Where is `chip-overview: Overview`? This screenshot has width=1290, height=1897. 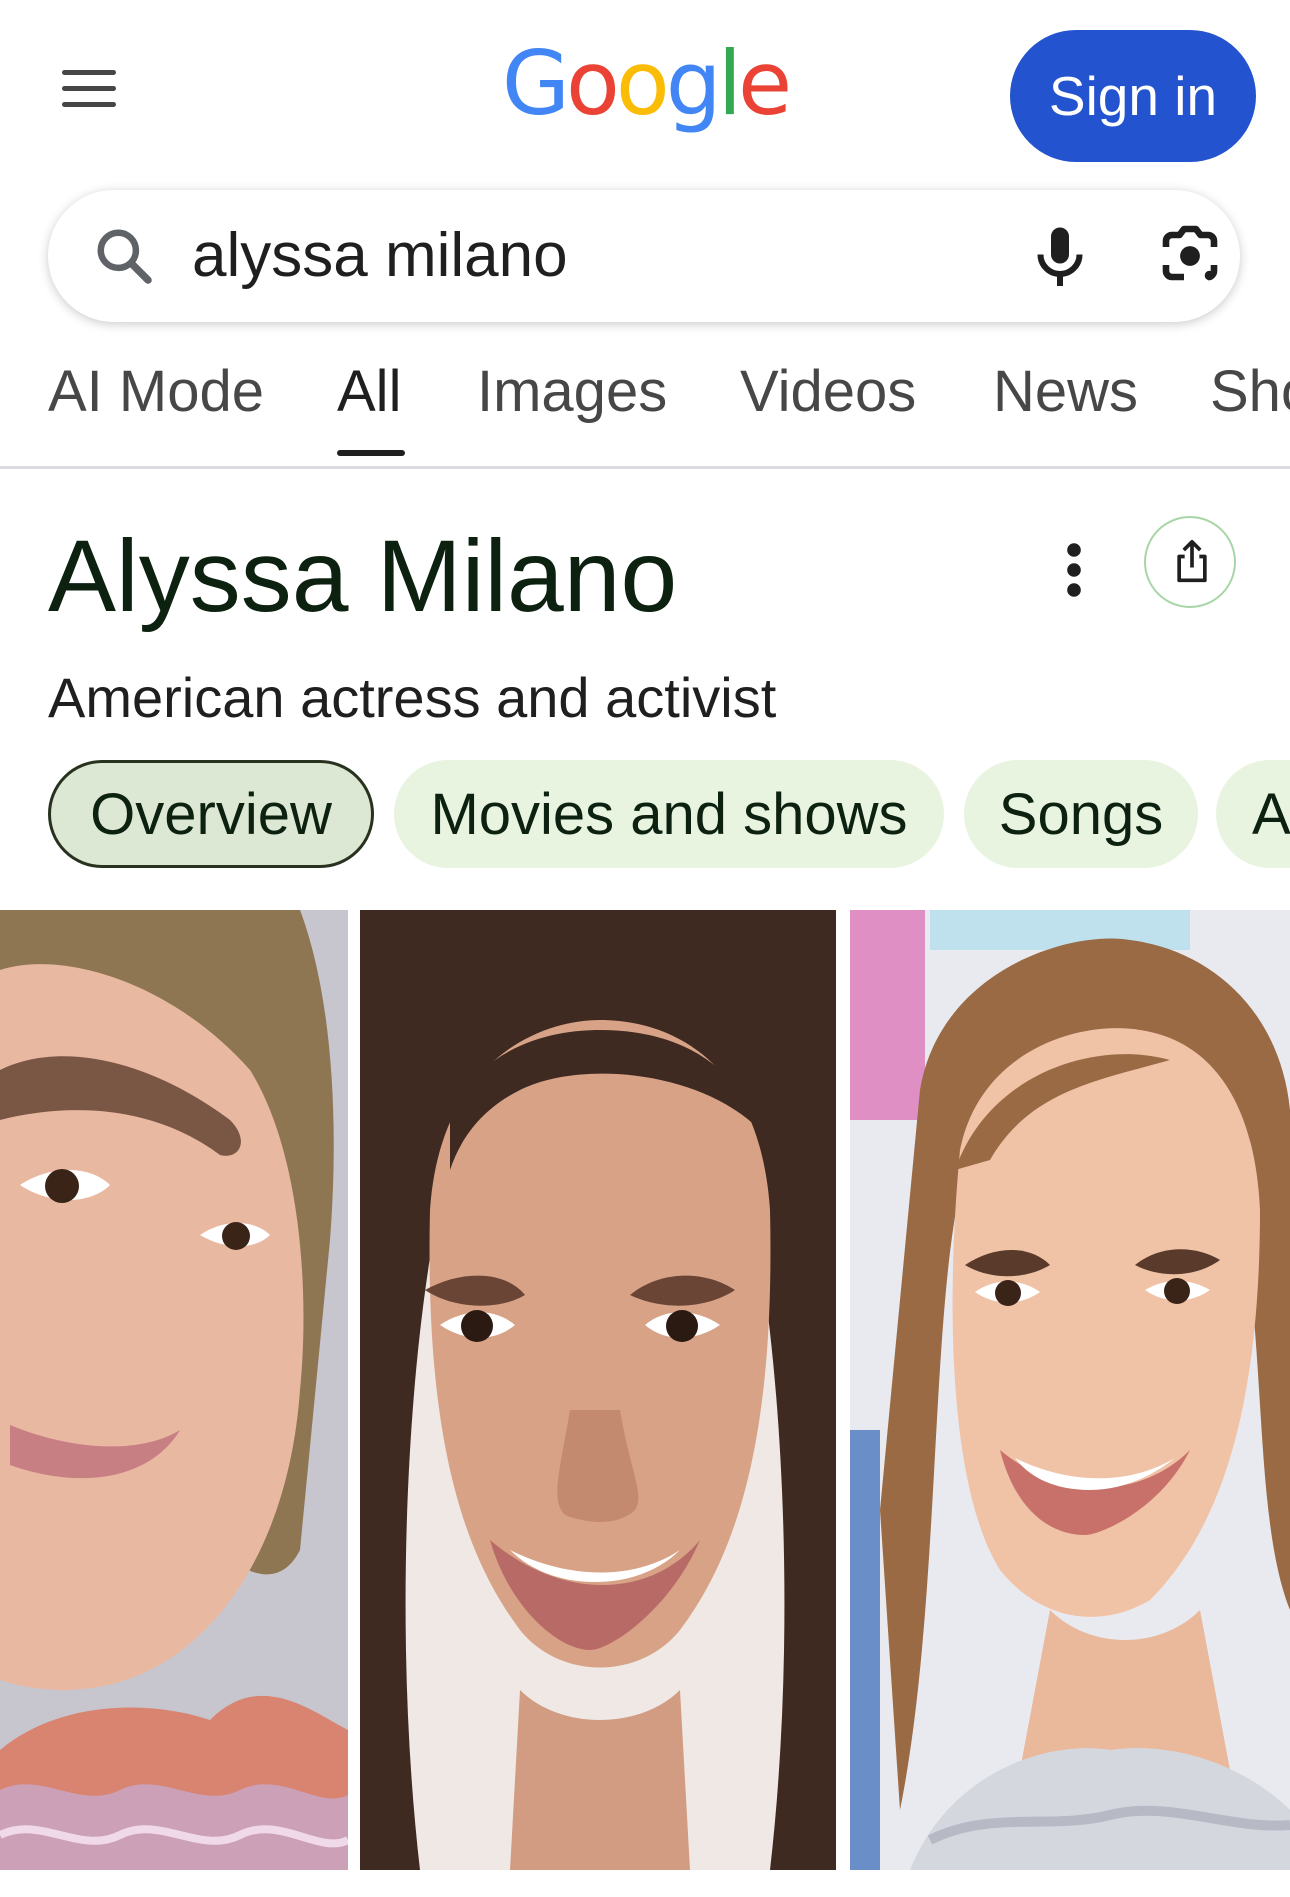
chip-overview: Overview is located at coordinates (211, 814).